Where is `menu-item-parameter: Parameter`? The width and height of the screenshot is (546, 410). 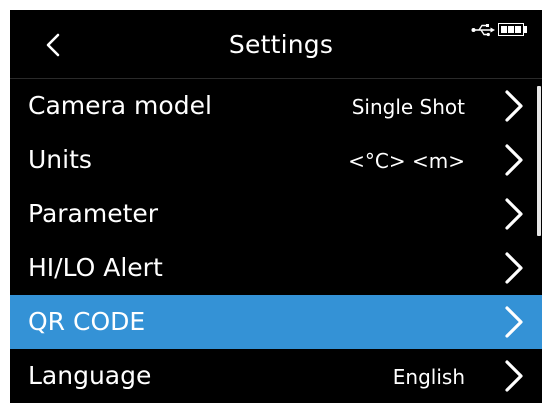
menu-item-parameter: Parameter is located at coordinates (276, 214).